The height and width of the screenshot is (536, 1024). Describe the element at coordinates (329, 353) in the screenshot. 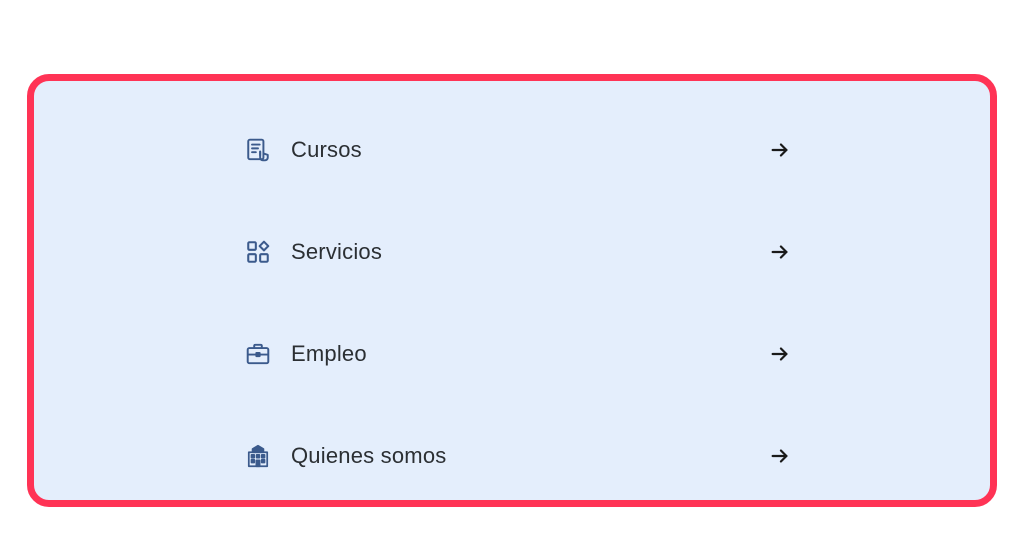

I see `menu-item-label: Empleo` at that location.